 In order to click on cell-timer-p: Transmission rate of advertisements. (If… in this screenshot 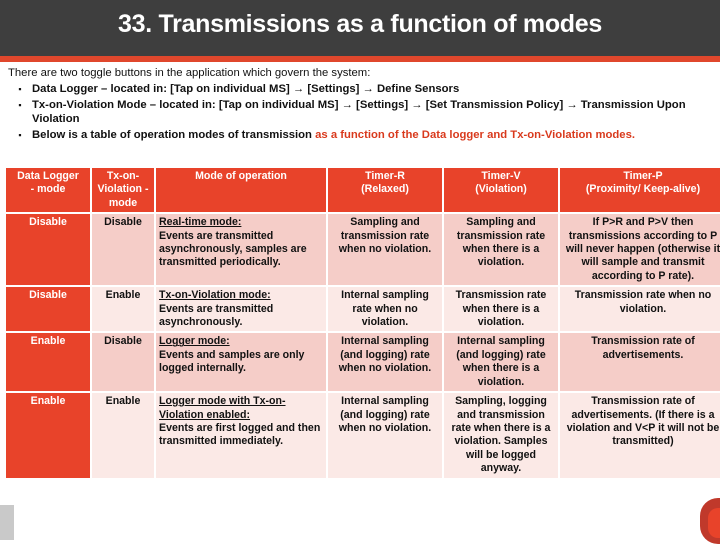, I will do `click(640, 435)`.